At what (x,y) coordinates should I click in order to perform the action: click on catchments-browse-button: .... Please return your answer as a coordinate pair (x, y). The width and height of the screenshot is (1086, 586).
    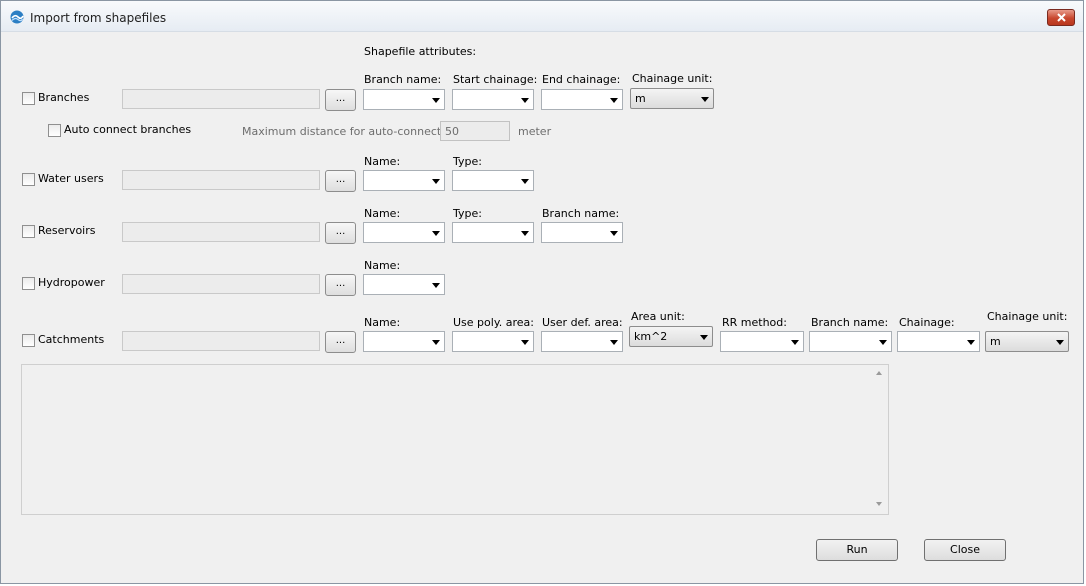
    Looking at the image, I should click on (340, 342).